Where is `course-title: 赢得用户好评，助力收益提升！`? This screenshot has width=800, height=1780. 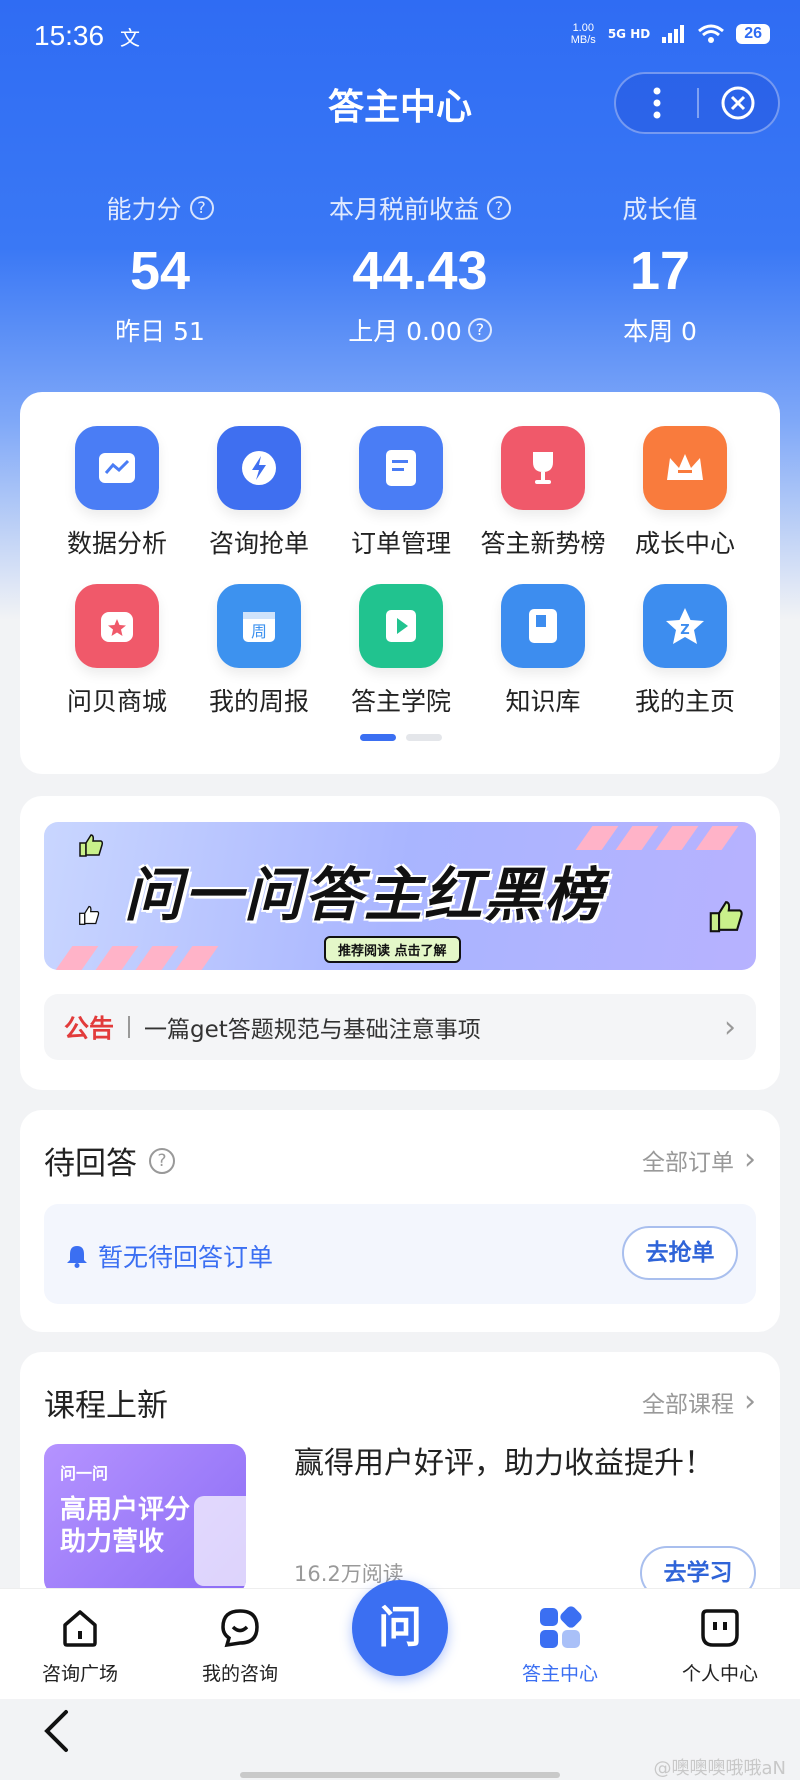 course-title: 赢得用户好评，助力收益提升！ is located at coordinates (514, 1464).